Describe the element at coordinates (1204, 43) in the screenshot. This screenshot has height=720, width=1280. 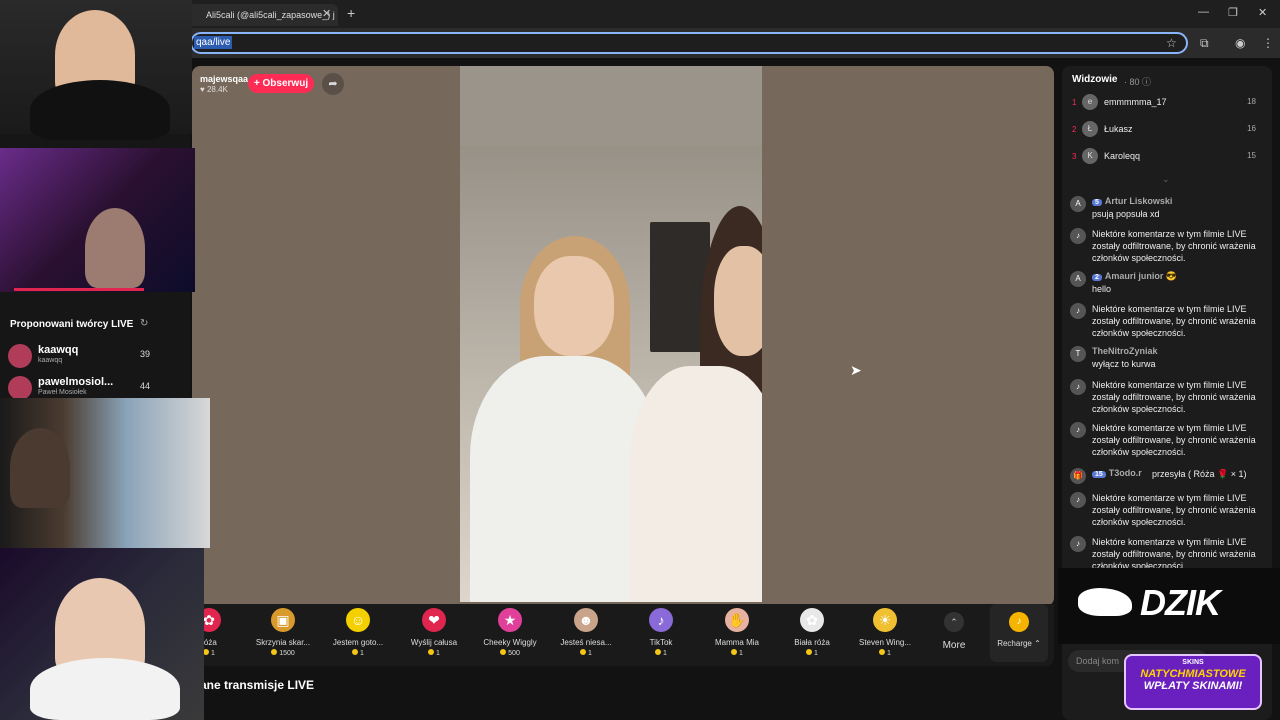
I see `extensions-icon: ⧉` at that location.